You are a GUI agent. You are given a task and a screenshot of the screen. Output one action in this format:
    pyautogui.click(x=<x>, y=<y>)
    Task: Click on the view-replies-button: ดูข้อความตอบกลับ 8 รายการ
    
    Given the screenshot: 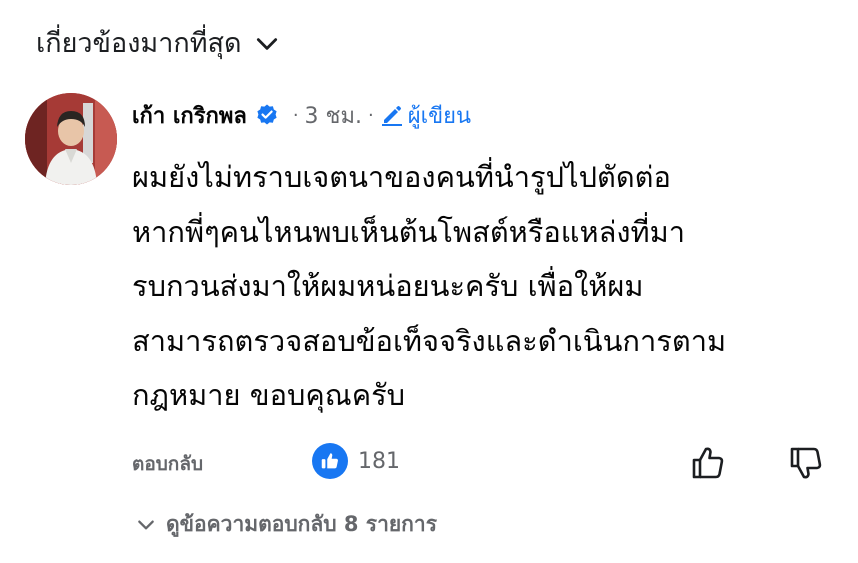 What is the action you would take?
    pyautogui.click(x=286, y=524)
    